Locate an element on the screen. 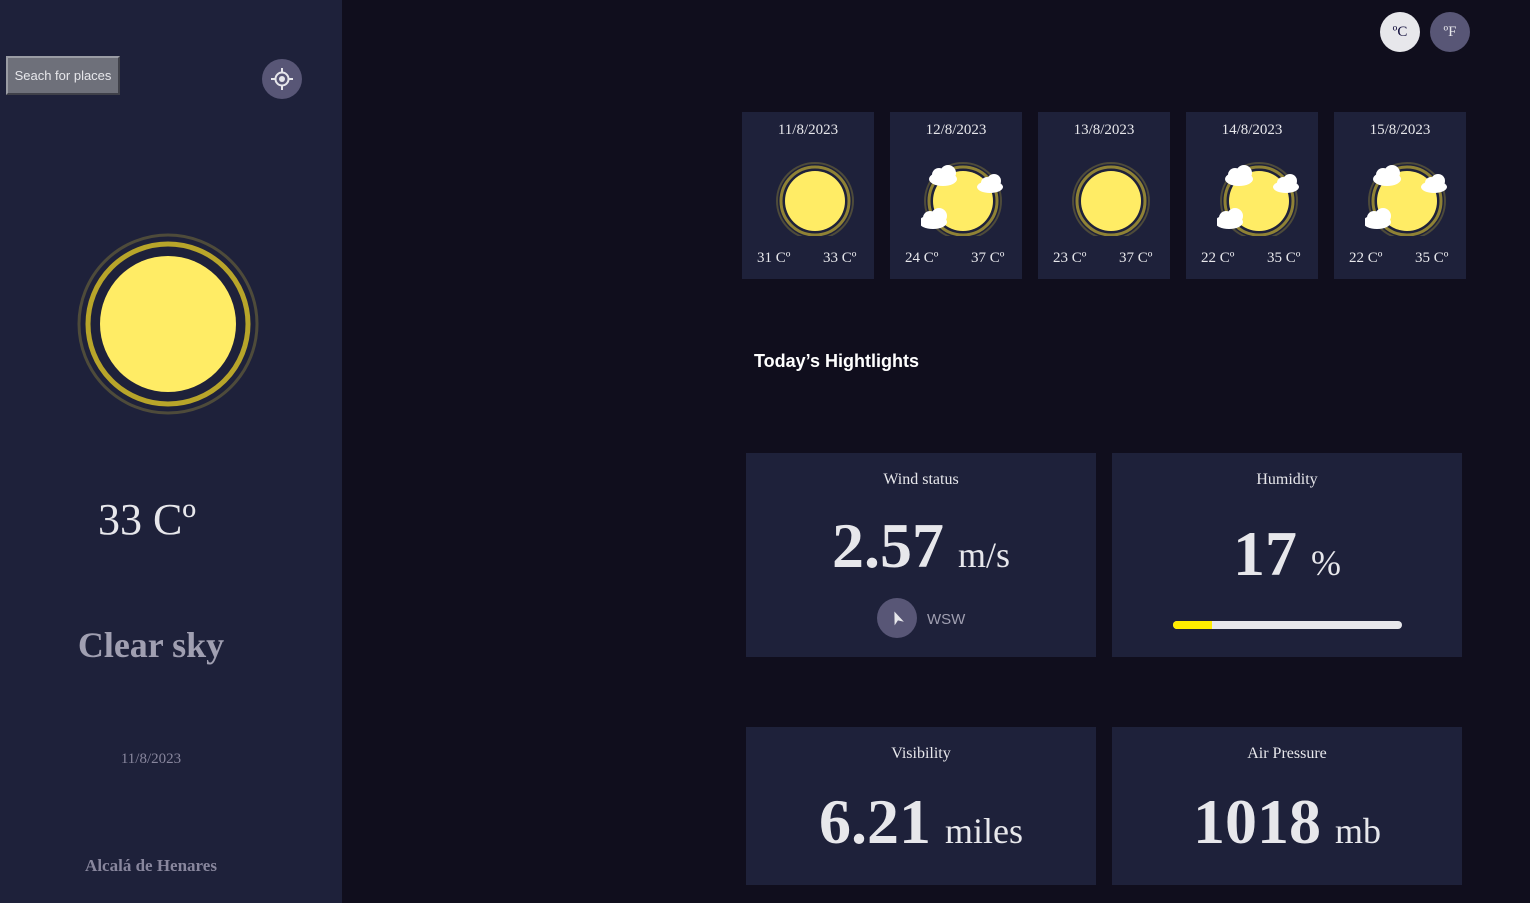  visibility-card: Visibility 6.21 miles is located at coordinates (921, 806).